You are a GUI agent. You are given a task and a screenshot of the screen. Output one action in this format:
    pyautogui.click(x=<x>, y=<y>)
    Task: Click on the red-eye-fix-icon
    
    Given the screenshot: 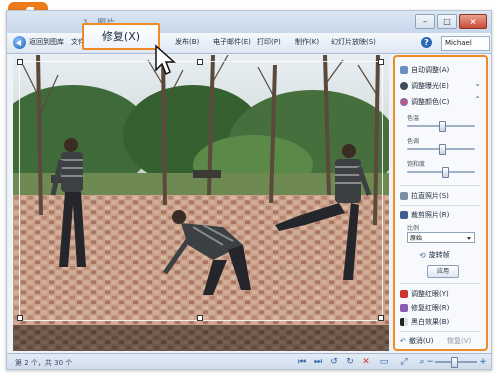 What is the action you would take?
    pyautogui.click(x=404, y=308)
    